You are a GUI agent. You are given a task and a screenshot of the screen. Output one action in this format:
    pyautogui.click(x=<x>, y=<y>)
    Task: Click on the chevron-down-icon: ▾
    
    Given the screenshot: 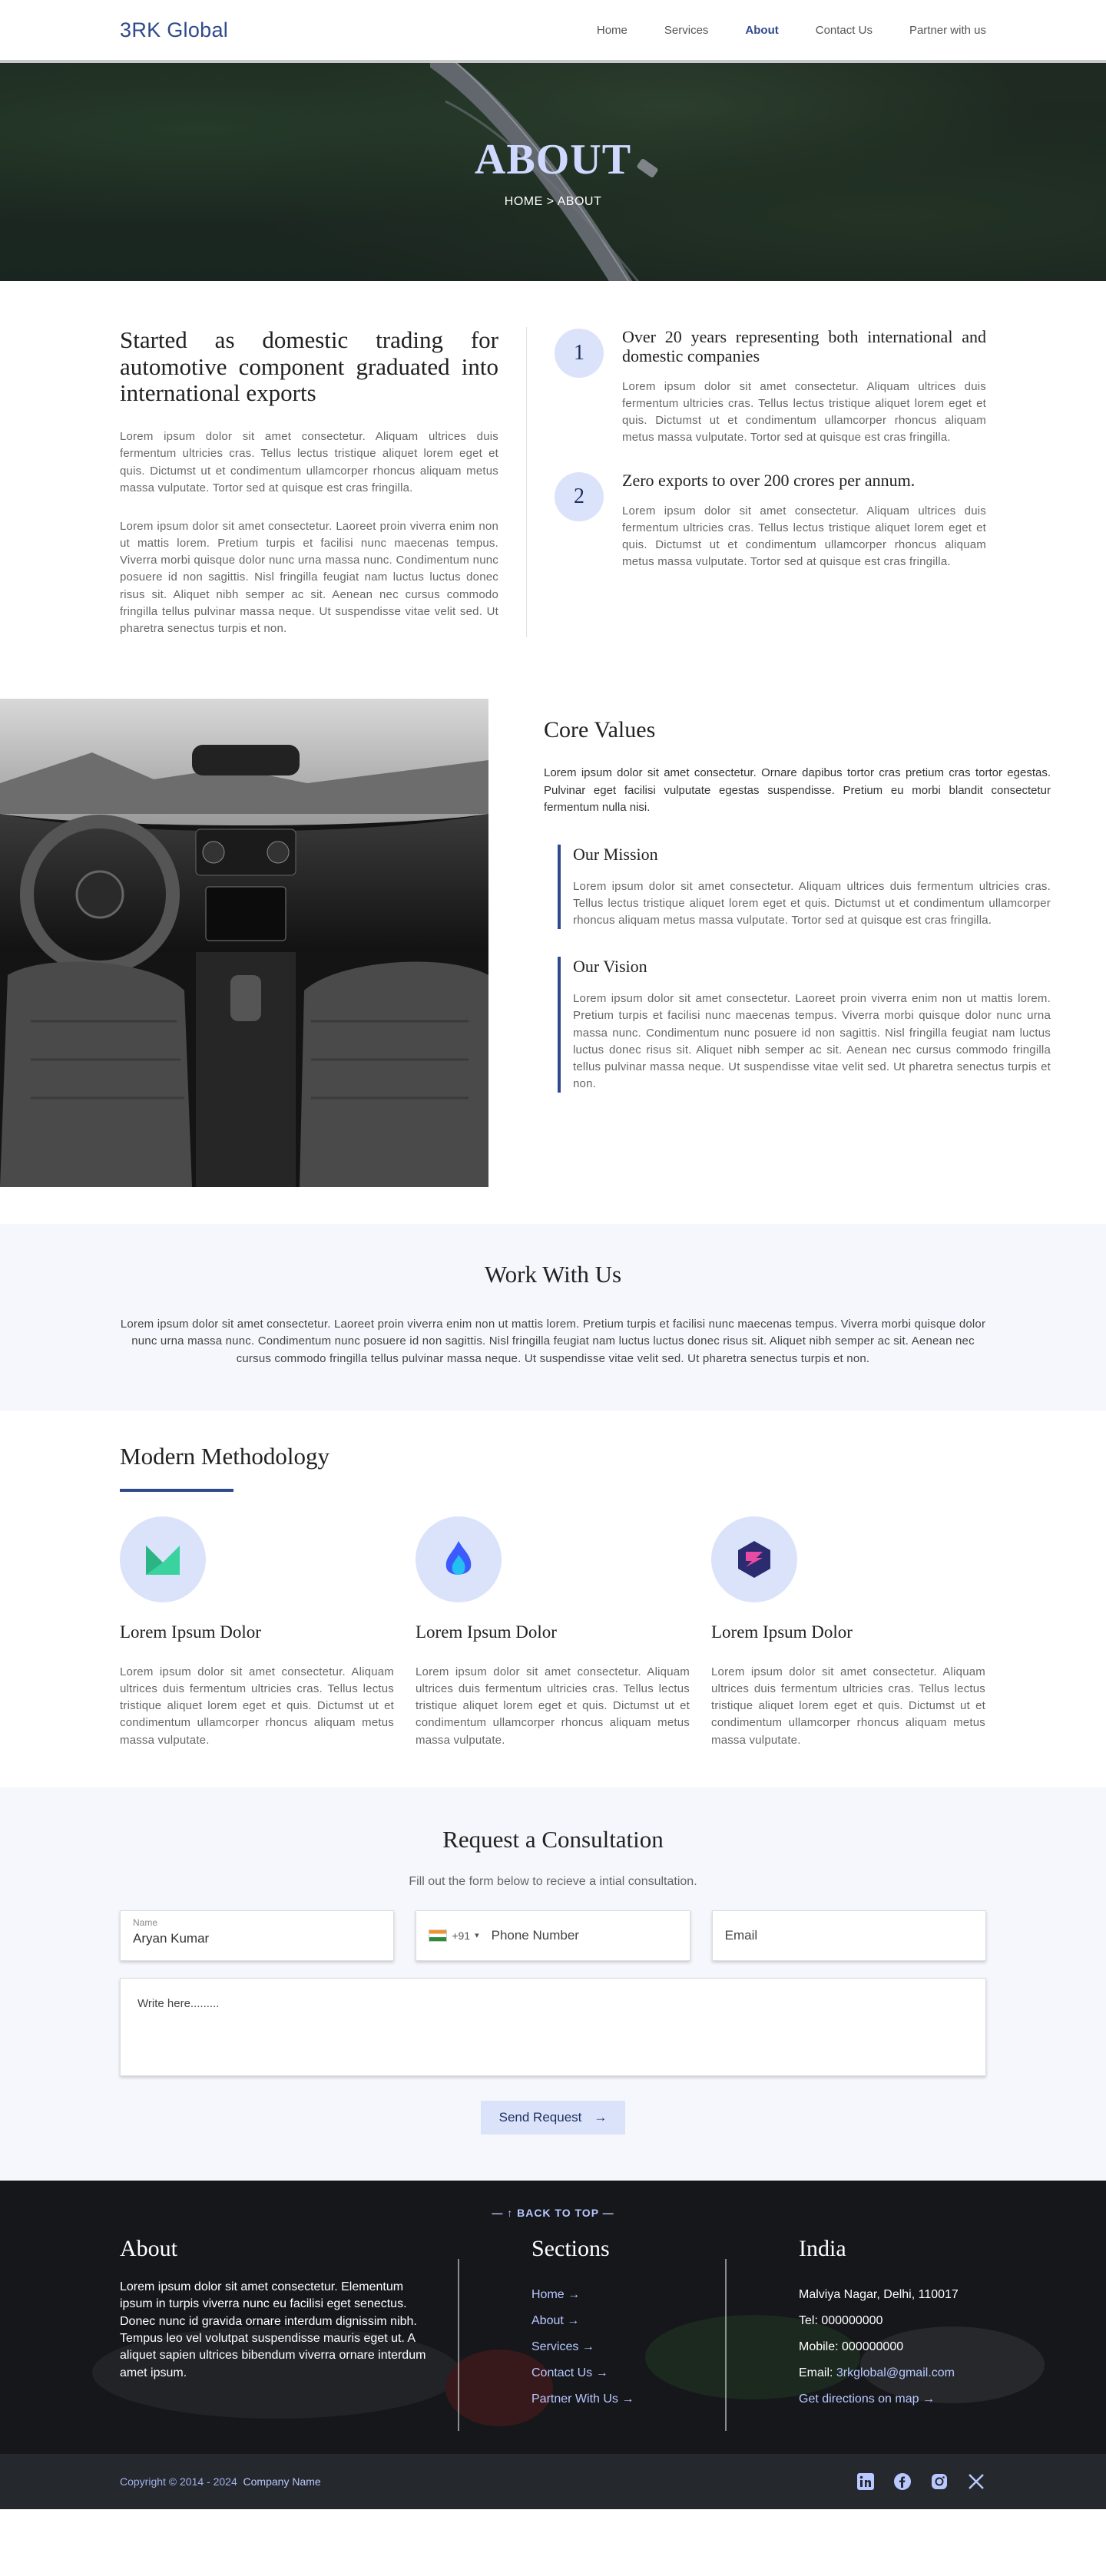 What is the action you would take?
    pyautogui.click(x=477, y=1935)
    